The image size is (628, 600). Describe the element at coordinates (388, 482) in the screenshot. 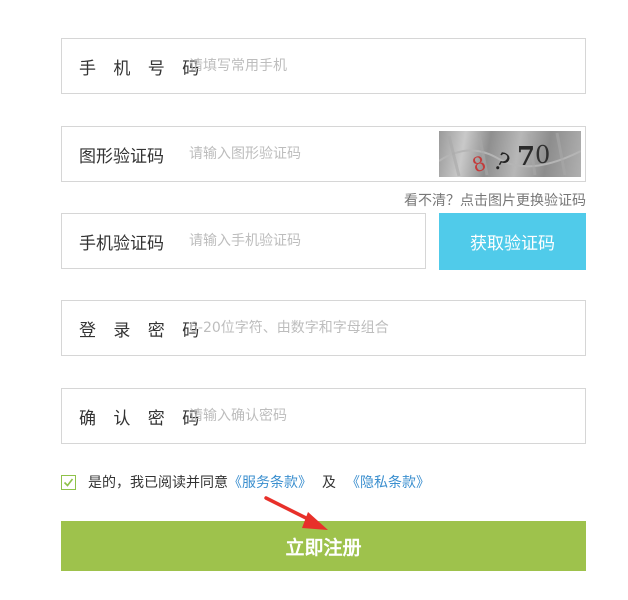

I see `privacy-link: 《隐私条款》` at that location.